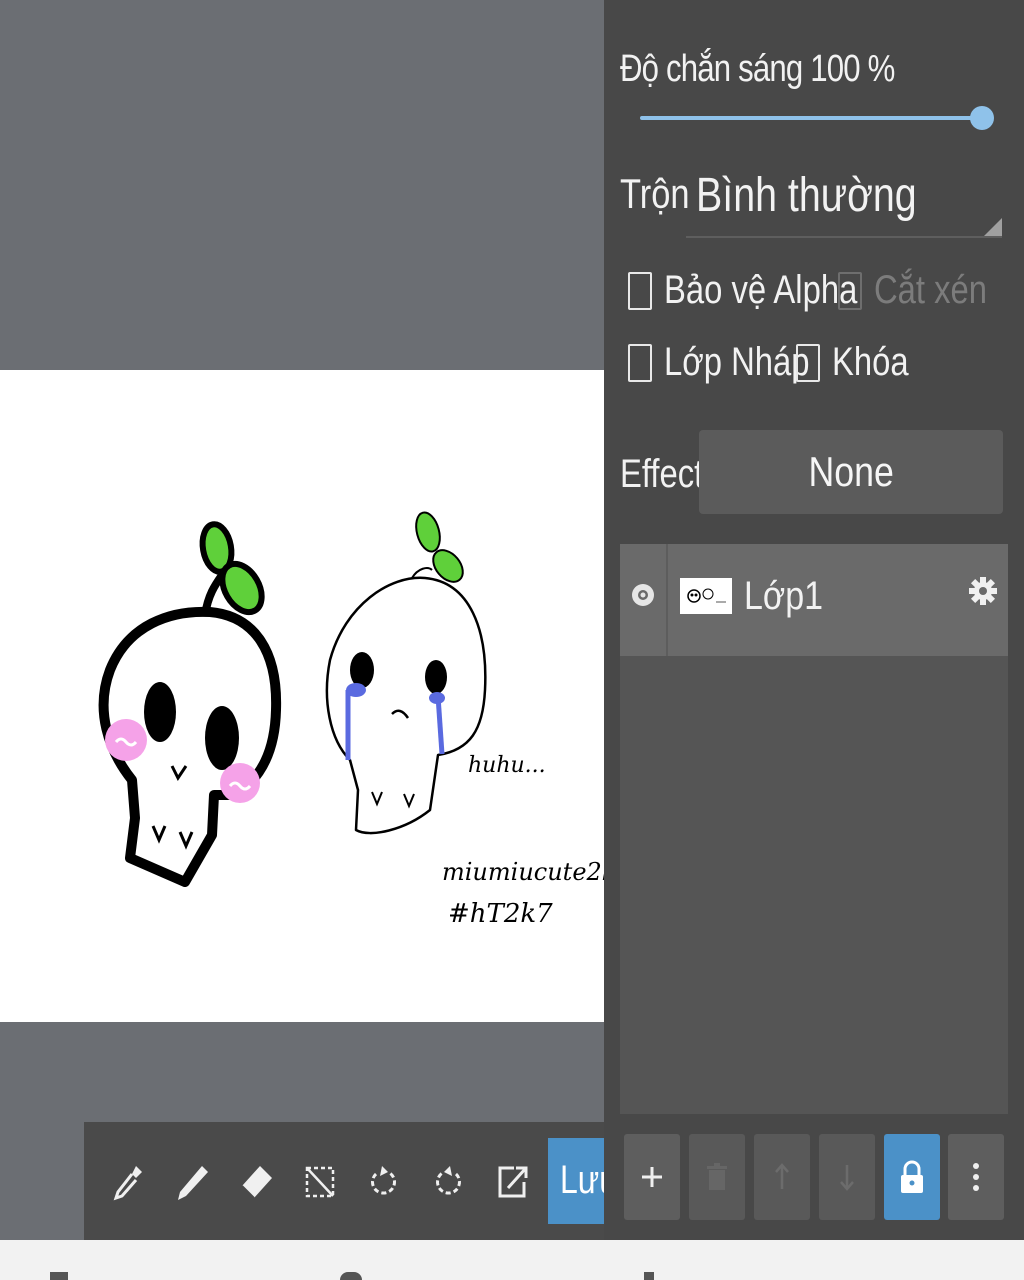 The width and height of the screenshot is (1024, 1280). Describe the element at coordinates (59, 1276) in the screenshot. I see `recent-apps-icon` at that location.